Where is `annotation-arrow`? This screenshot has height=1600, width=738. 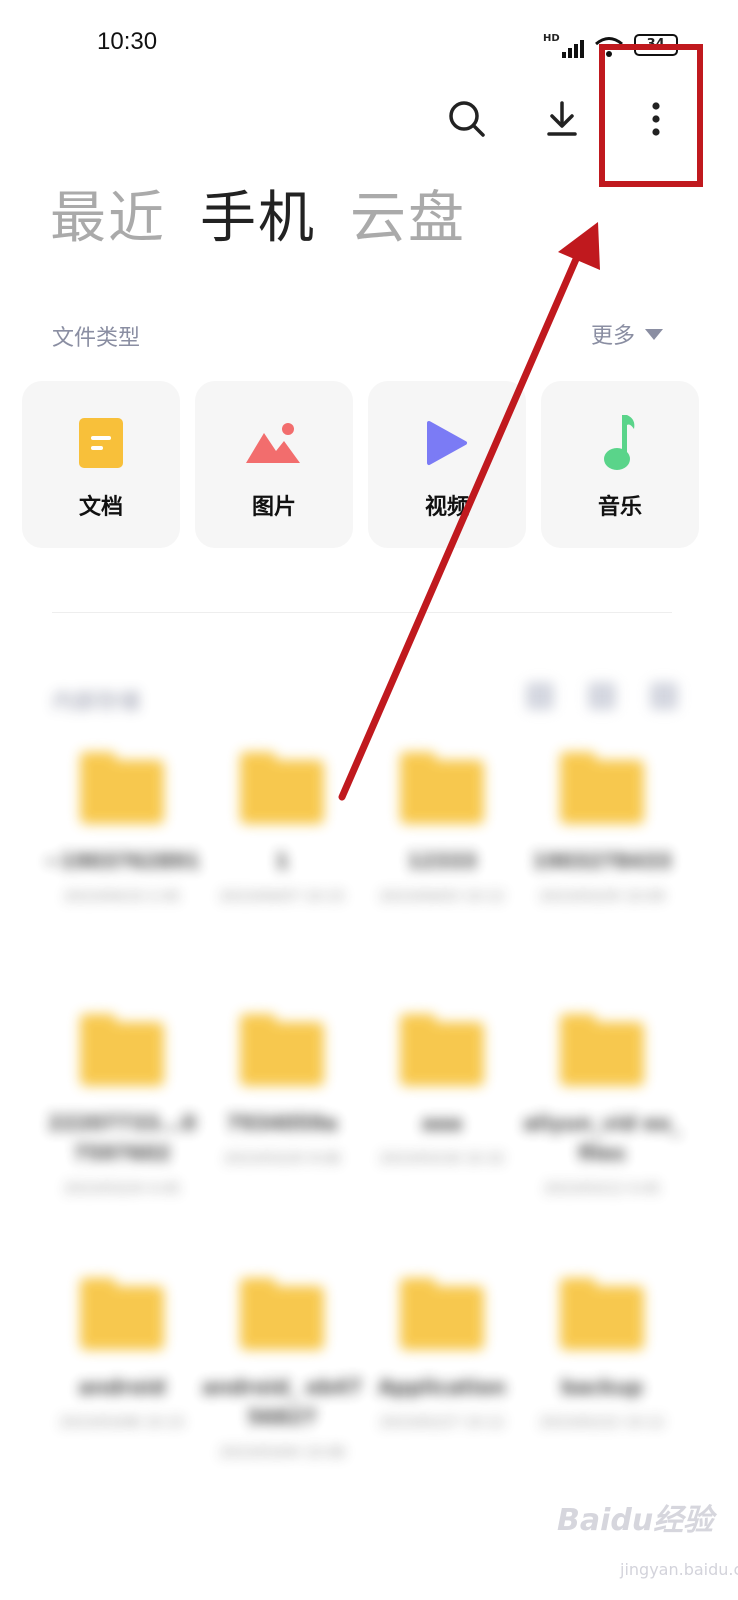
annotation-arrow is located at coordinates (469, 511).